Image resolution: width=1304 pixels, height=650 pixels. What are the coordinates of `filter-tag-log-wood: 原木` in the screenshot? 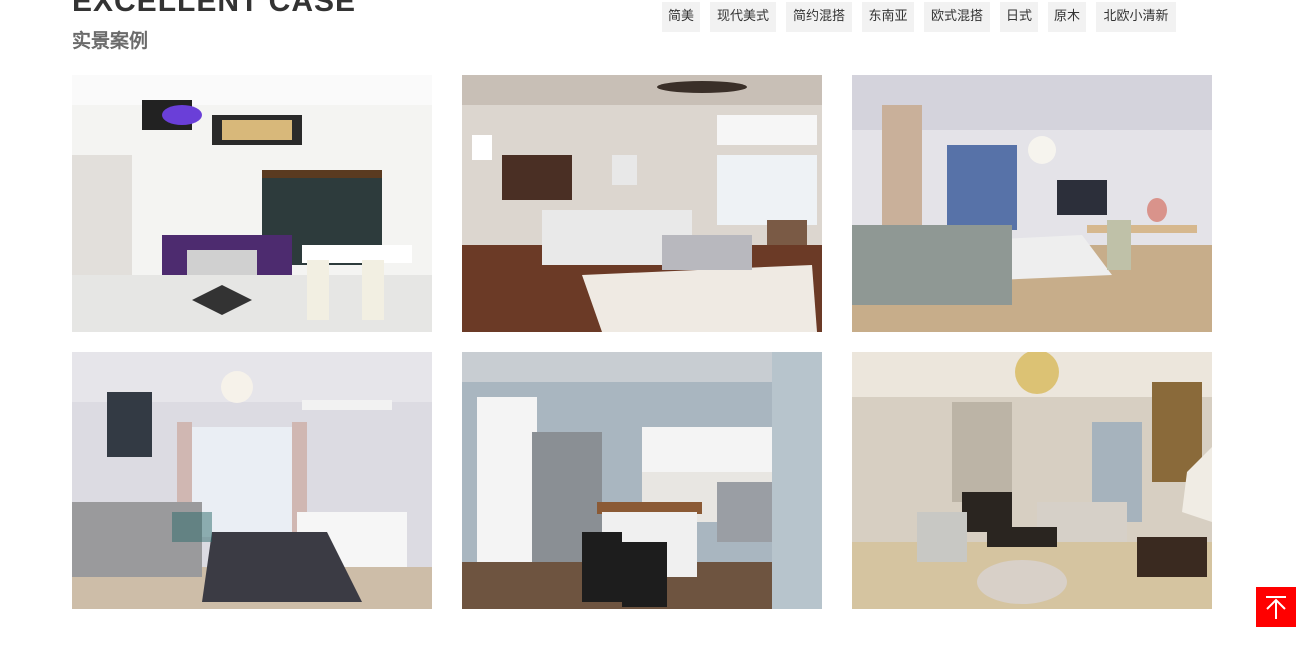 It's located at (1067, 17).